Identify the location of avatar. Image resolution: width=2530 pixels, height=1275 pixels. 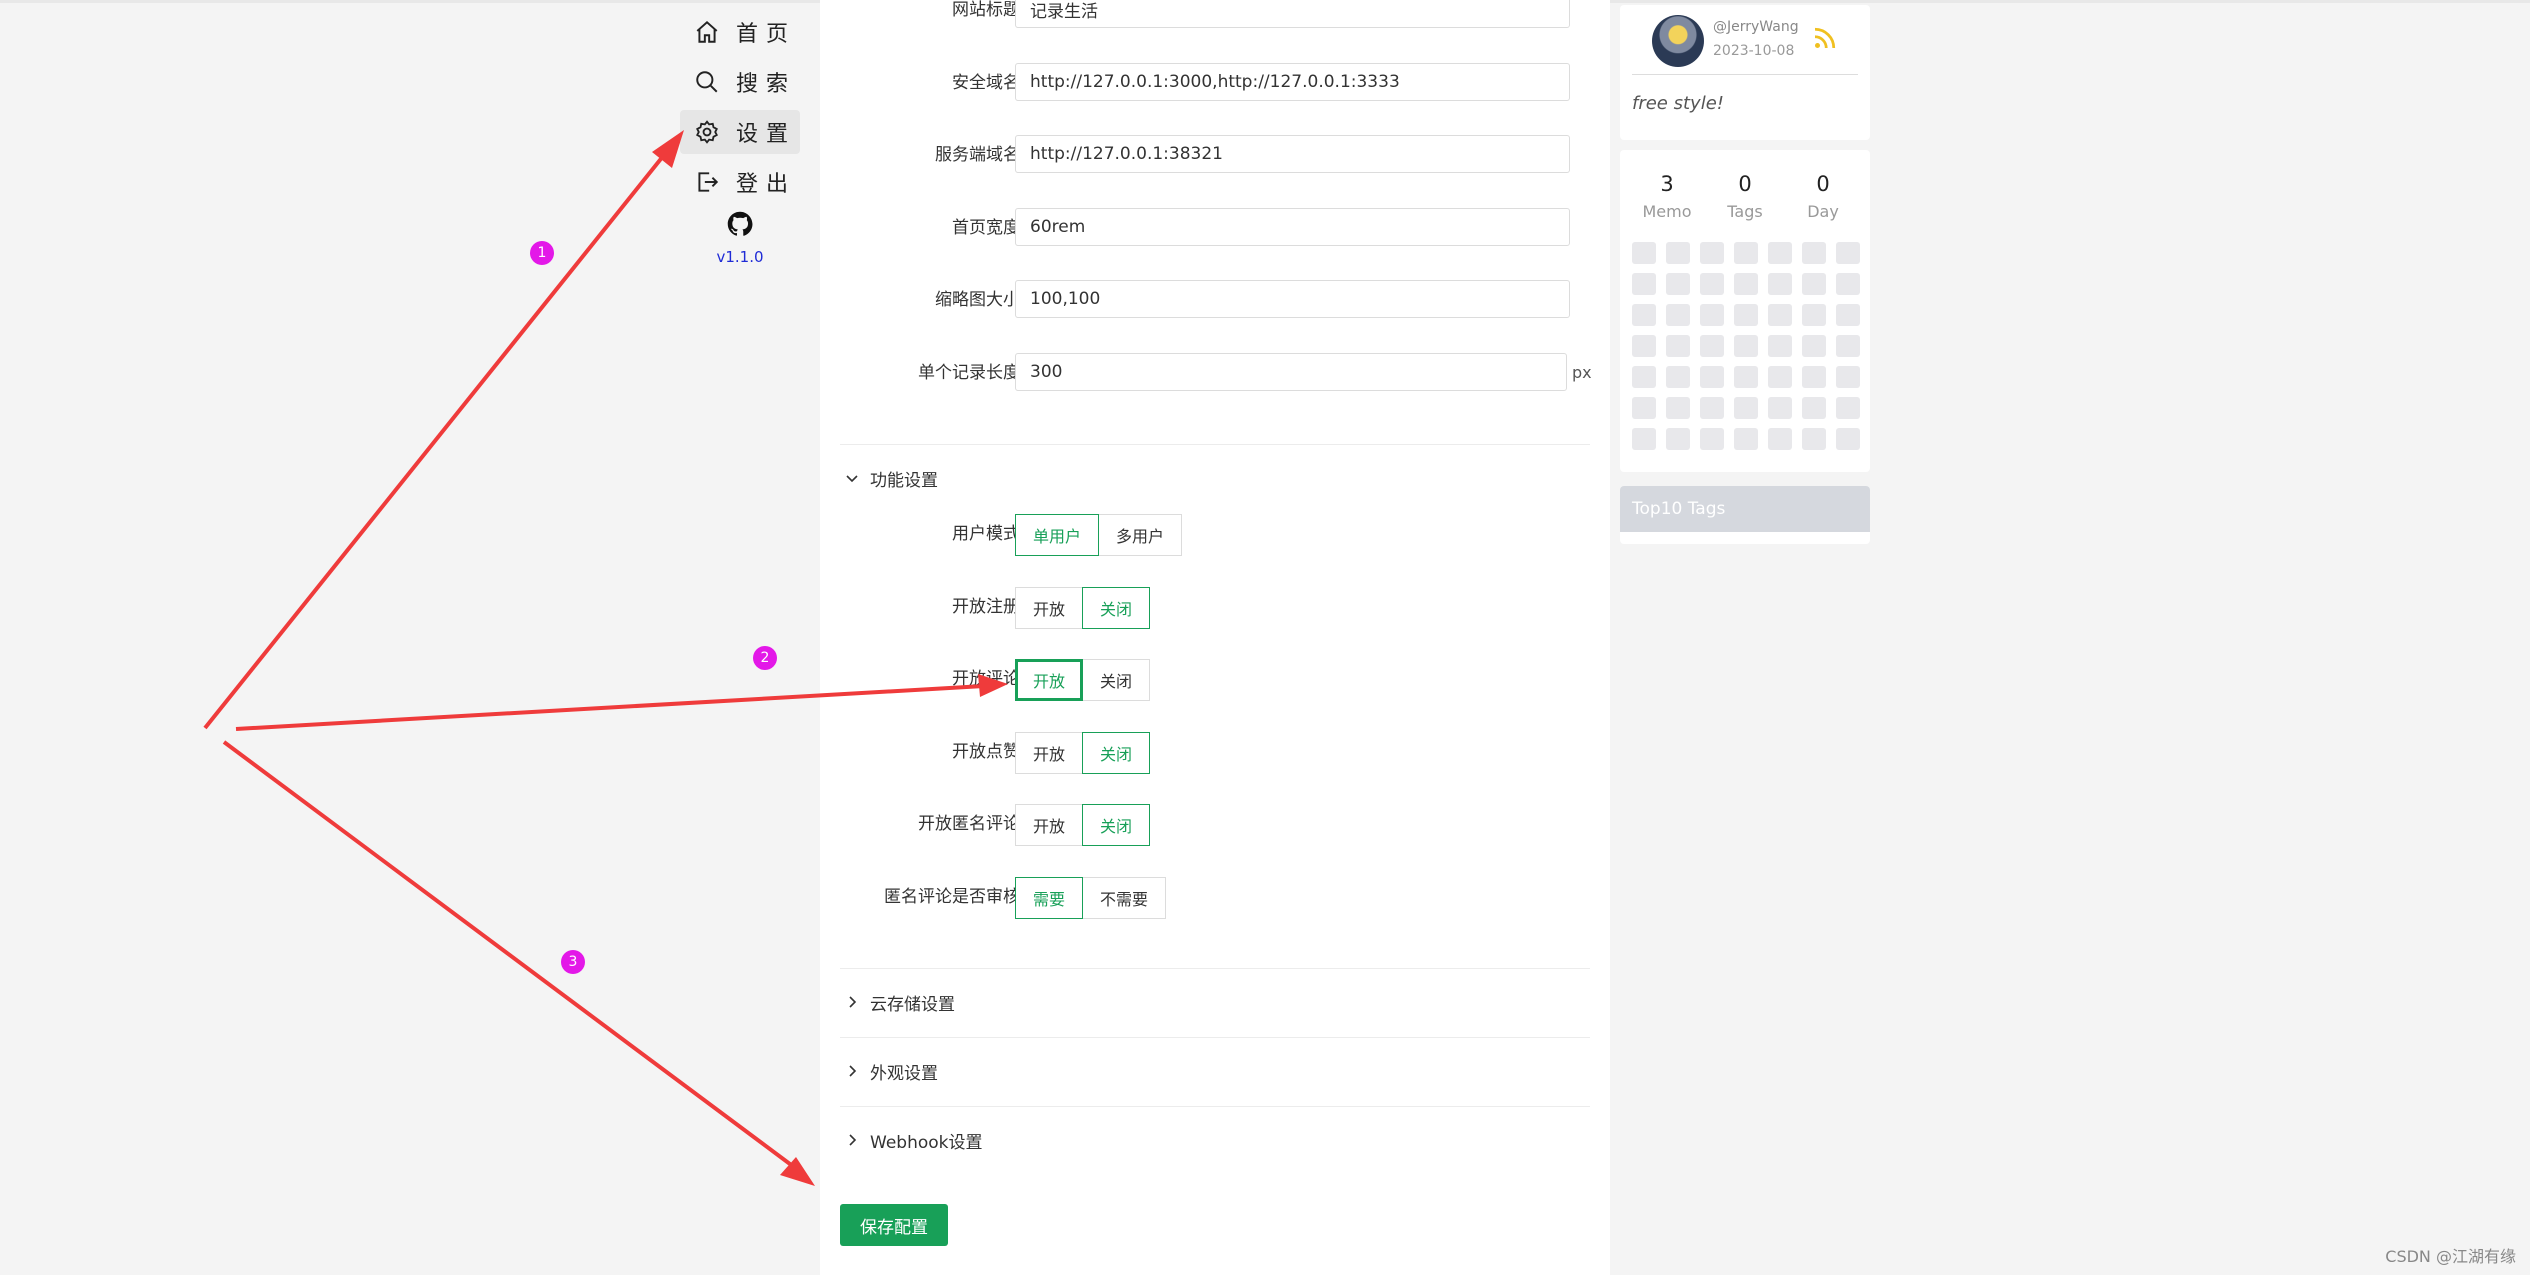
(1678, 41).